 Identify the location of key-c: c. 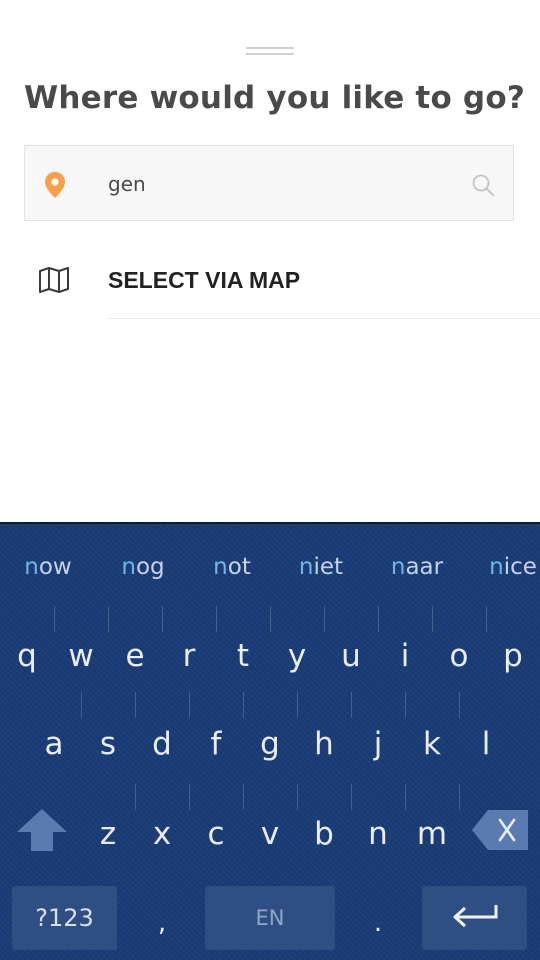
(215, 834).